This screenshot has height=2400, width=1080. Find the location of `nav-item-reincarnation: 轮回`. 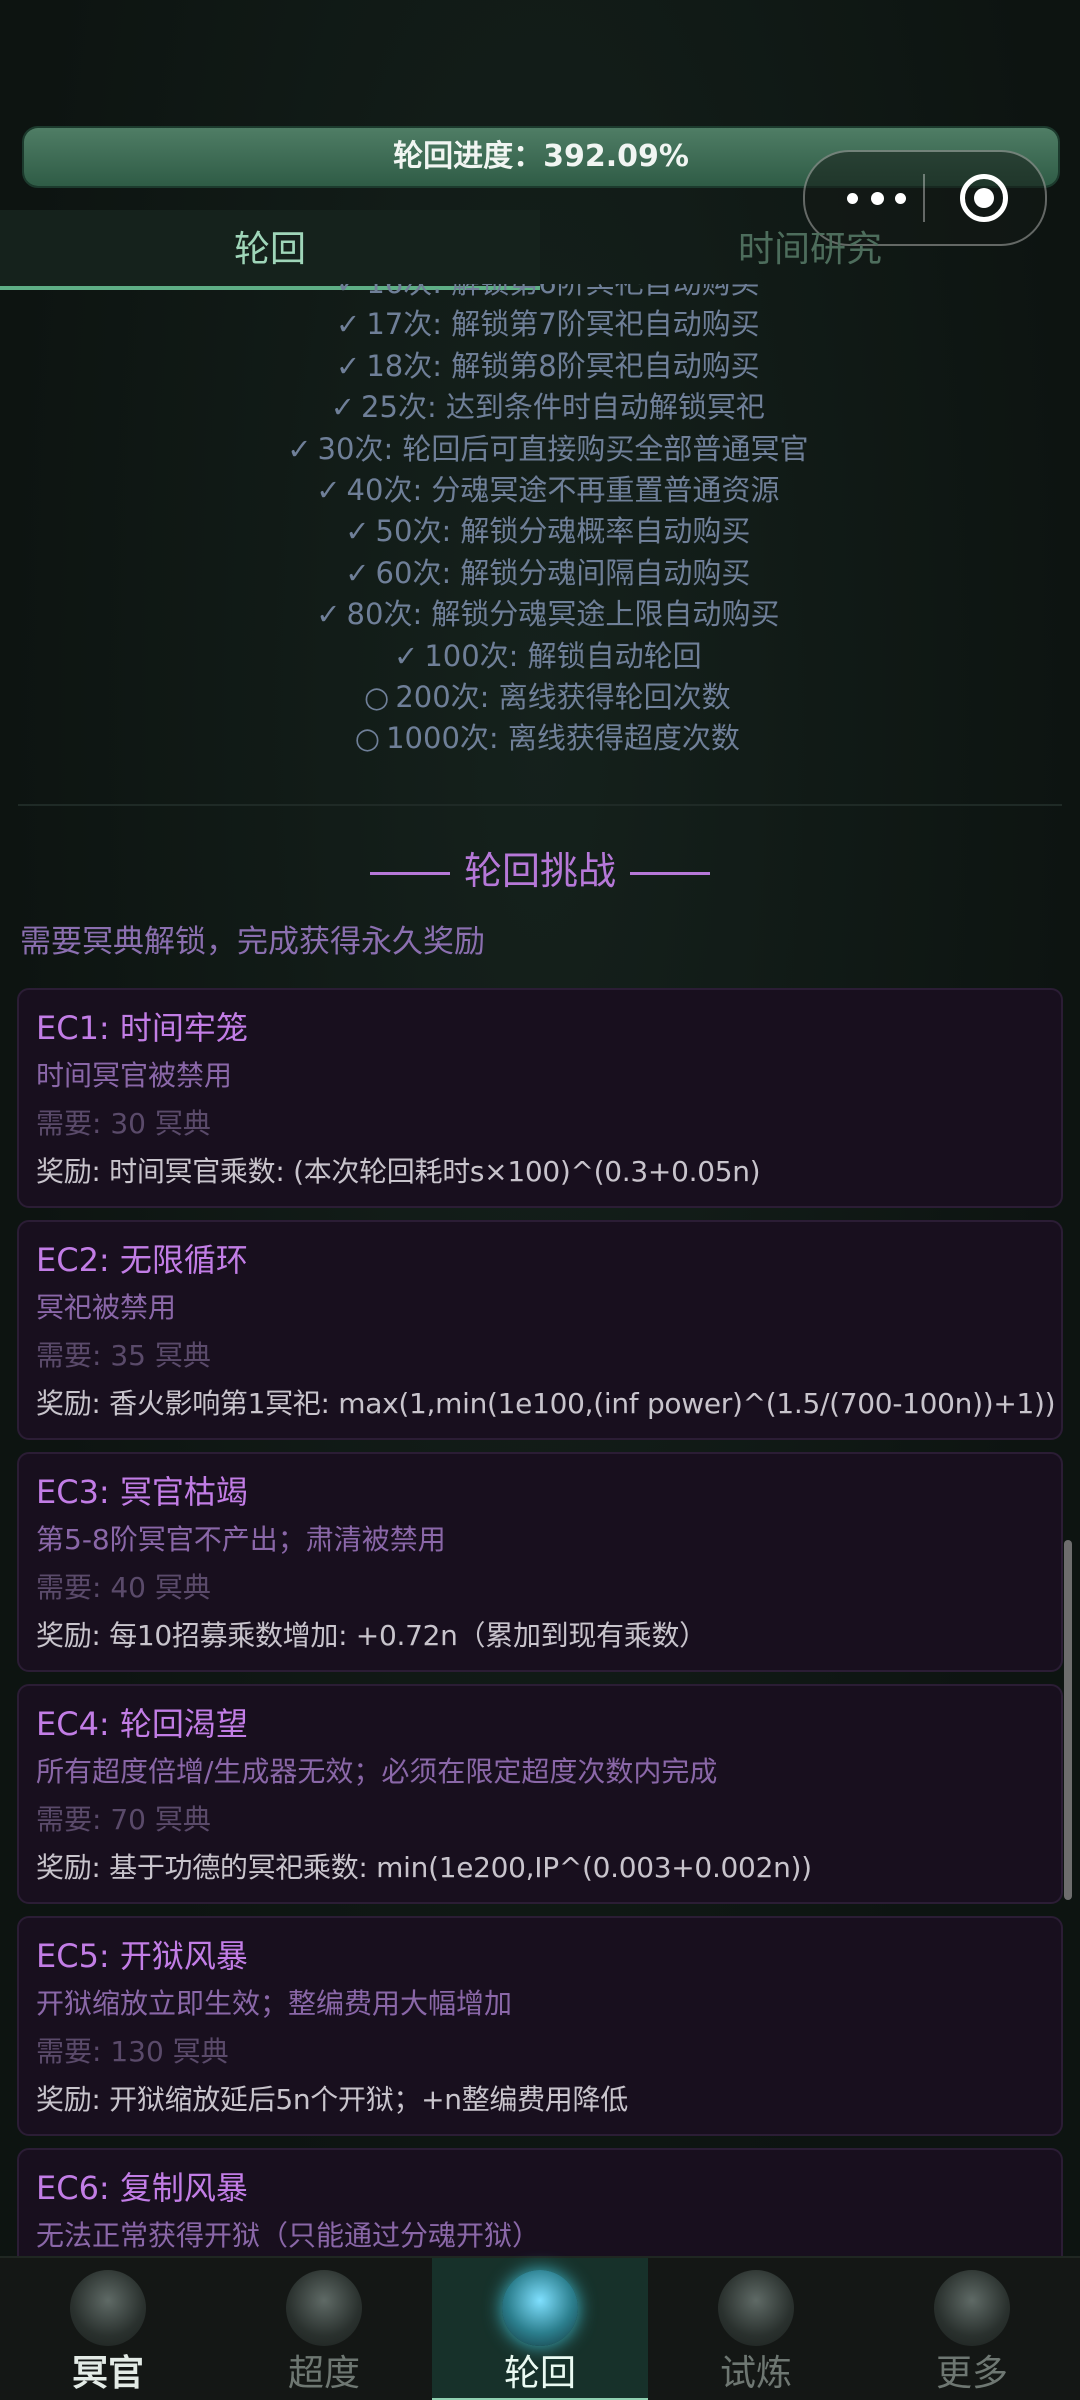

nav-item-reincarnation: 轮回 is located at coordinates (540, 2329).